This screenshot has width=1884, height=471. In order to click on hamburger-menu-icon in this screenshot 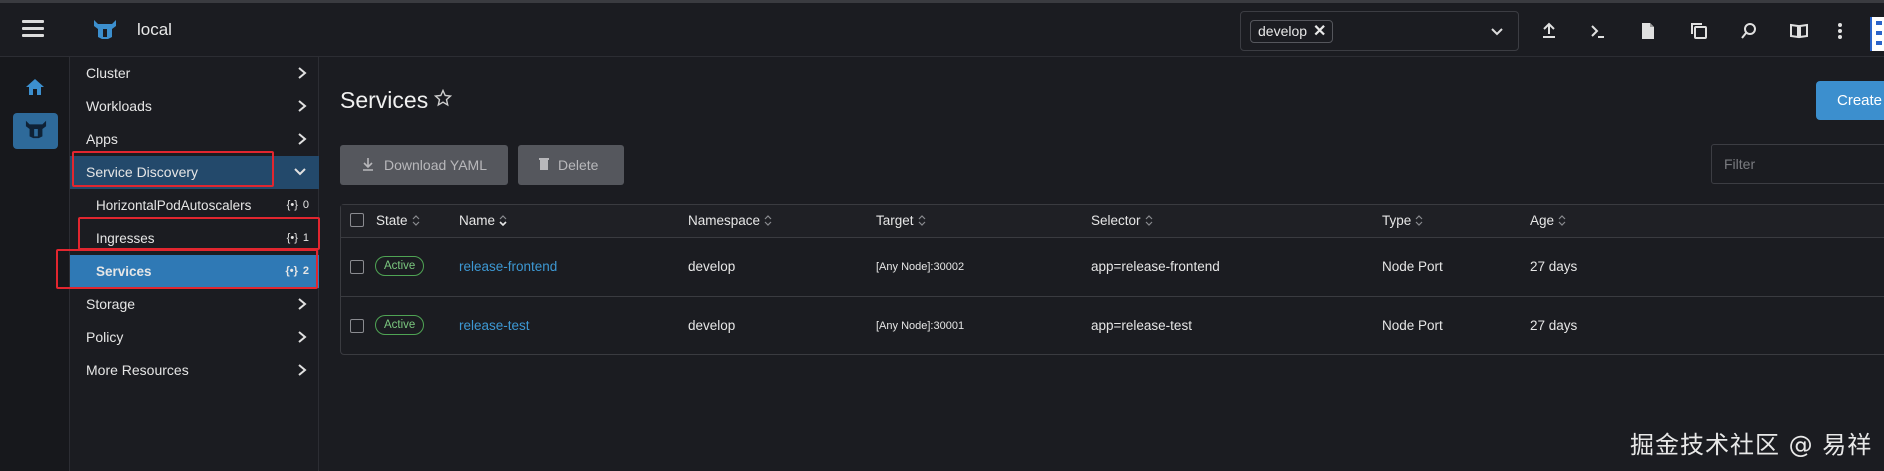, I will do `click(33, 29)`.